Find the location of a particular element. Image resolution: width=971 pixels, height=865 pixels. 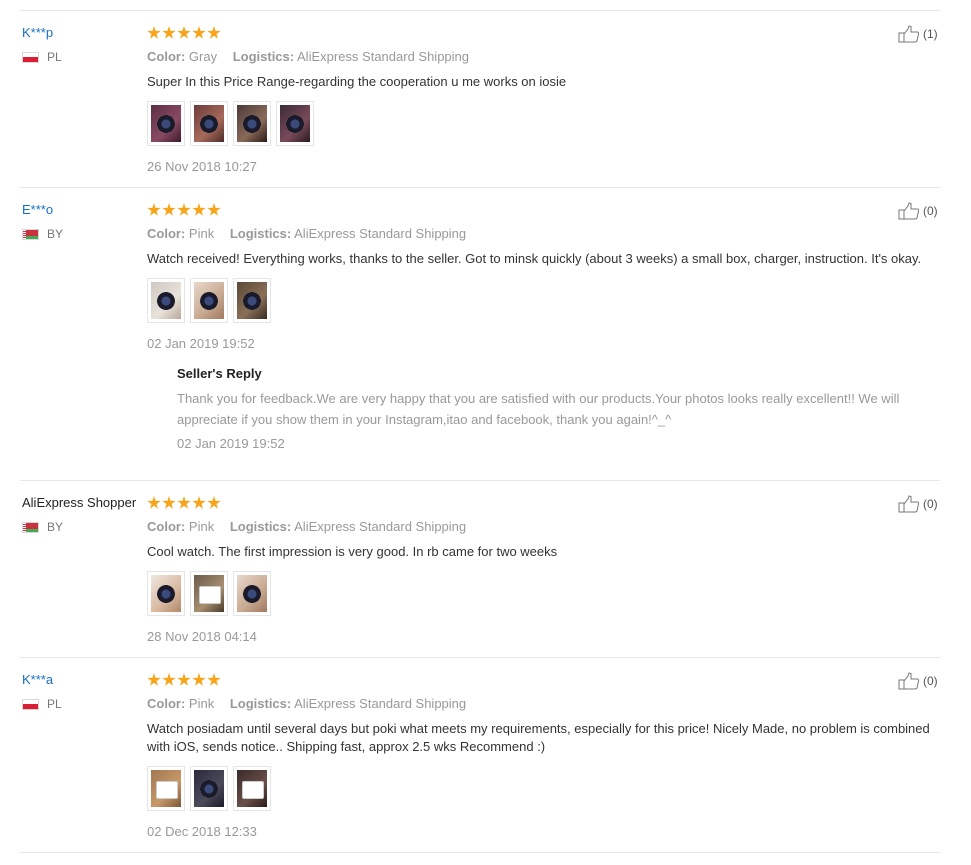

color-value: Gray is located at coordinates (203, 56).